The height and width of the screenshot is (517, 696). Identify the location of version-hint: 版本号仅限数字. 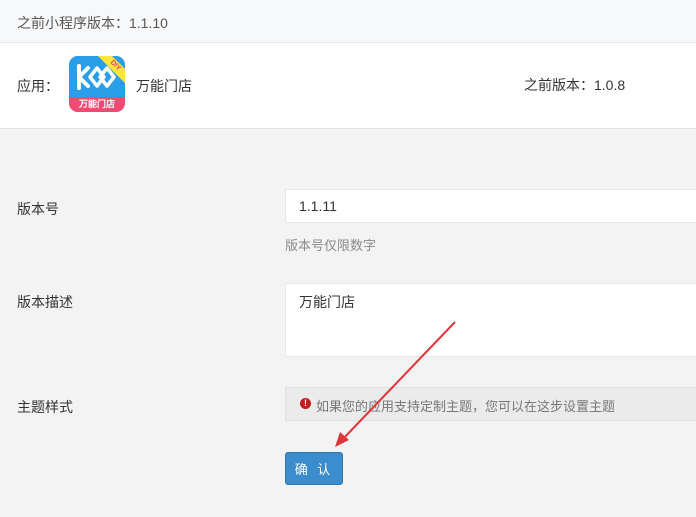
(331, 245).